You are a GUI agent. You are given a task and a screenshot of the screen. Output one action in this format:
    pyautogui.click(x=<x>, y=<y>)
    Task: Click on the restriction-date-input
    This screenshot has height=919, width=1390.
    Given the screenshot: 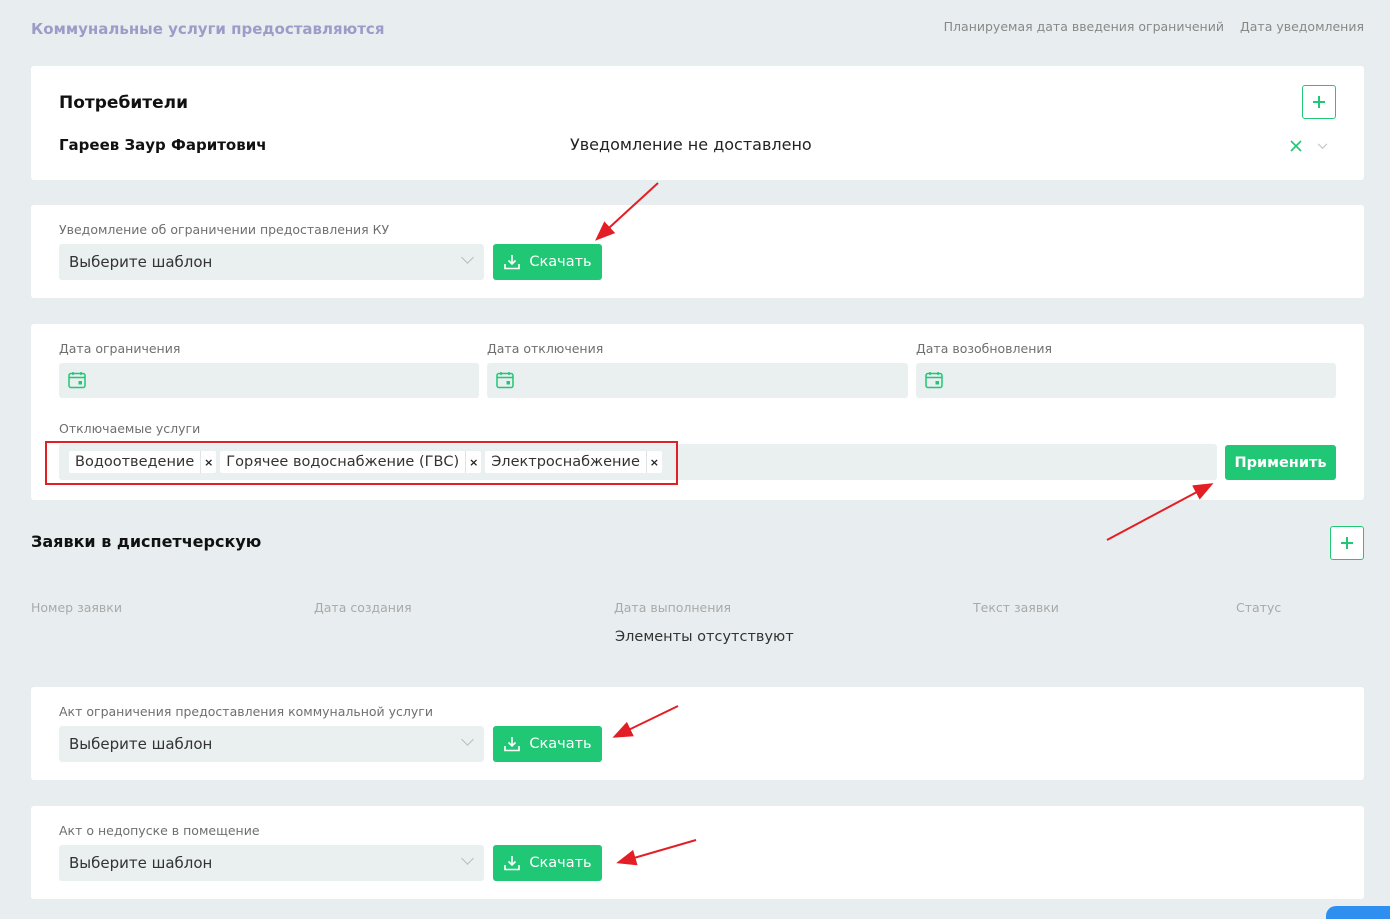 What is the action you would take?
    pyautogui.click(x=269, y=380)
    